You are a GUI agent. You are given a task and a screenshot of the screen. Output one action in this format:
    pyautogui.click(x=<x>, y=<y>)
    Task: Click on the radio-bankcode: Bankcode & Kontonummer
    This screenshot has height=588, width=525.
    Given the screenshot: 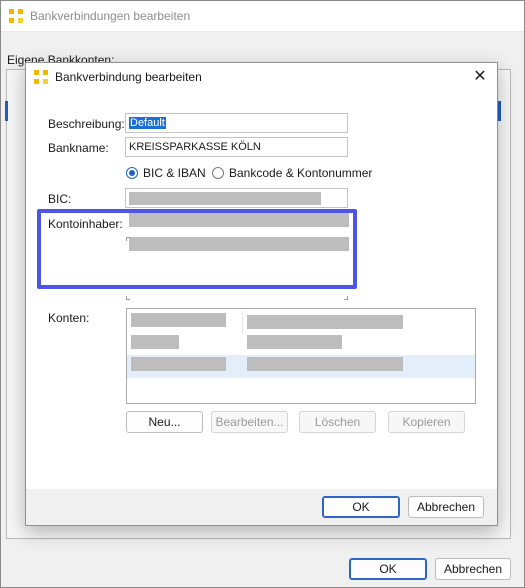 What is the action you would take?
    pyautogui.click(x=292, y=173)
    